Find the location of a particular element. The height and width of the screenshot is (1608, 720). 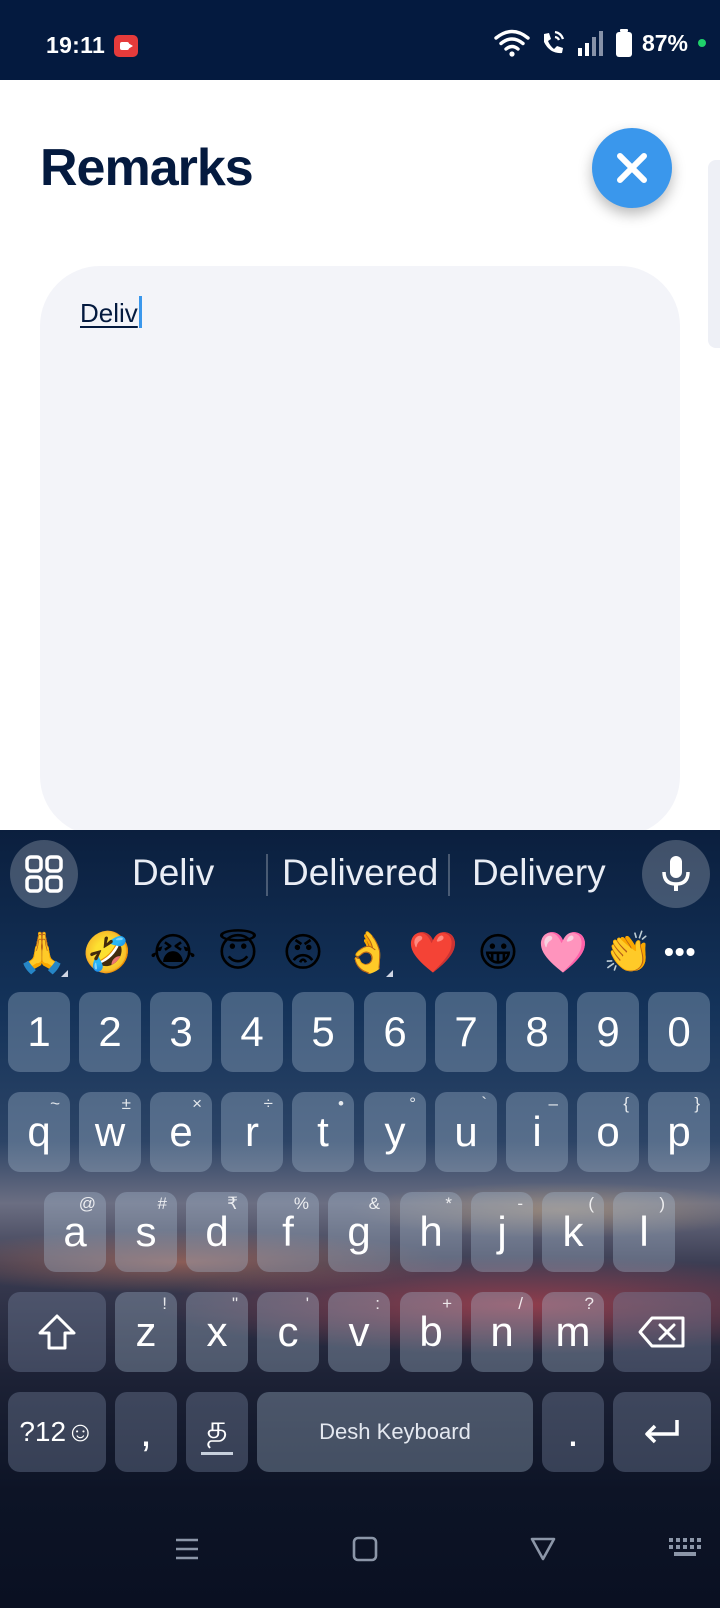

status-time: 19:11 is located at coordinates (76, 45).